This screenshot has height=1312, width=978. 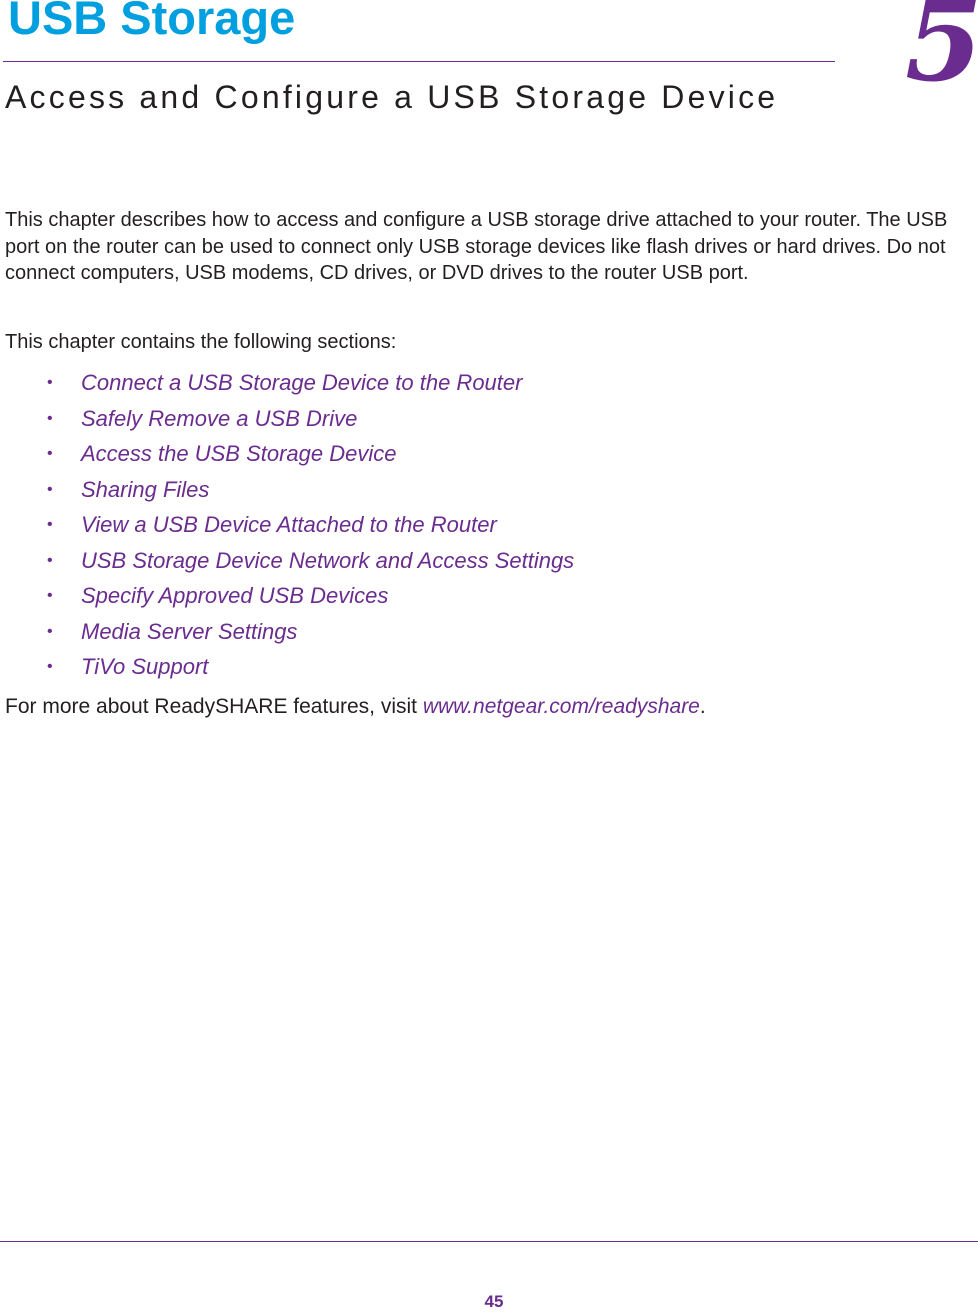 What do you see at coordinates (144, 667) in the screenshot?
I see `section-link: TiVo Support` at bounding box center [144, 667].